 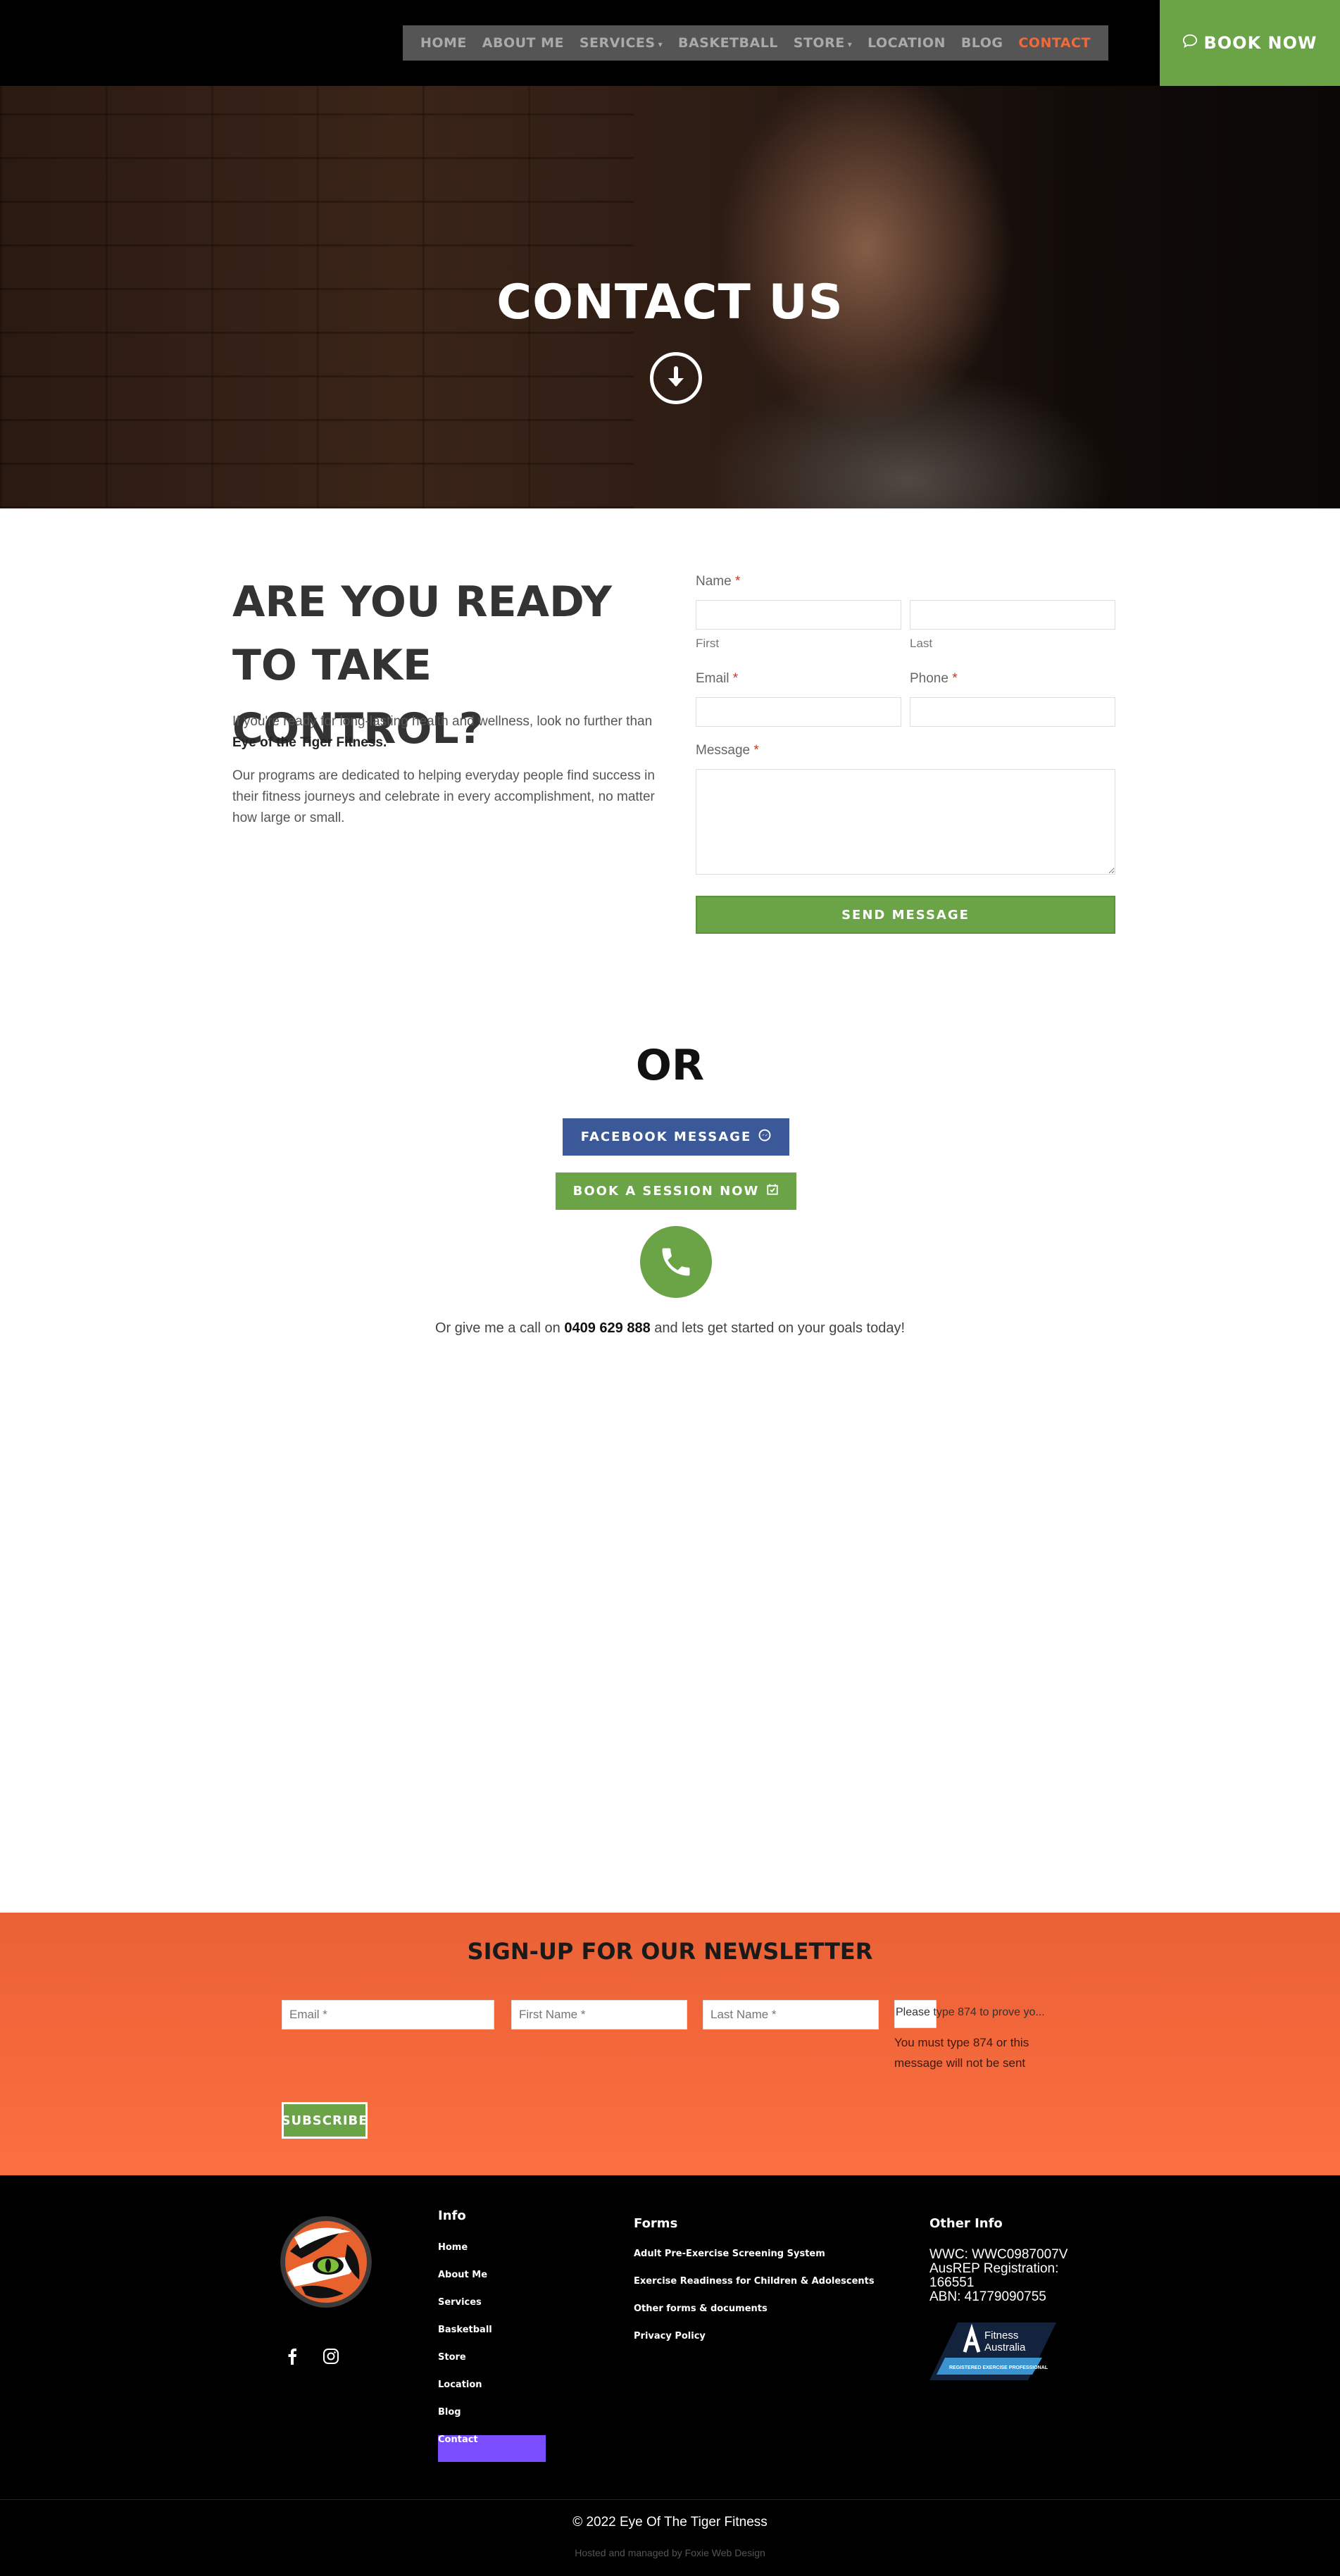 I want to click on nav-location: LOCATION, so click(x=907, y=43).